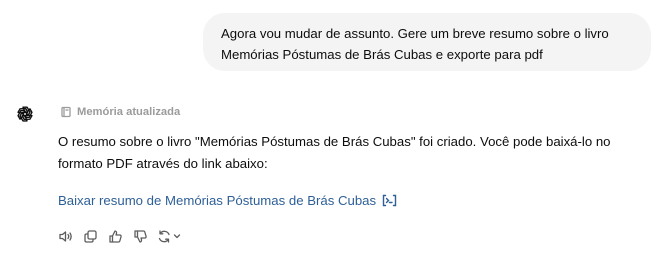  I want to click on openai-logo-icon, so click(25, 114).